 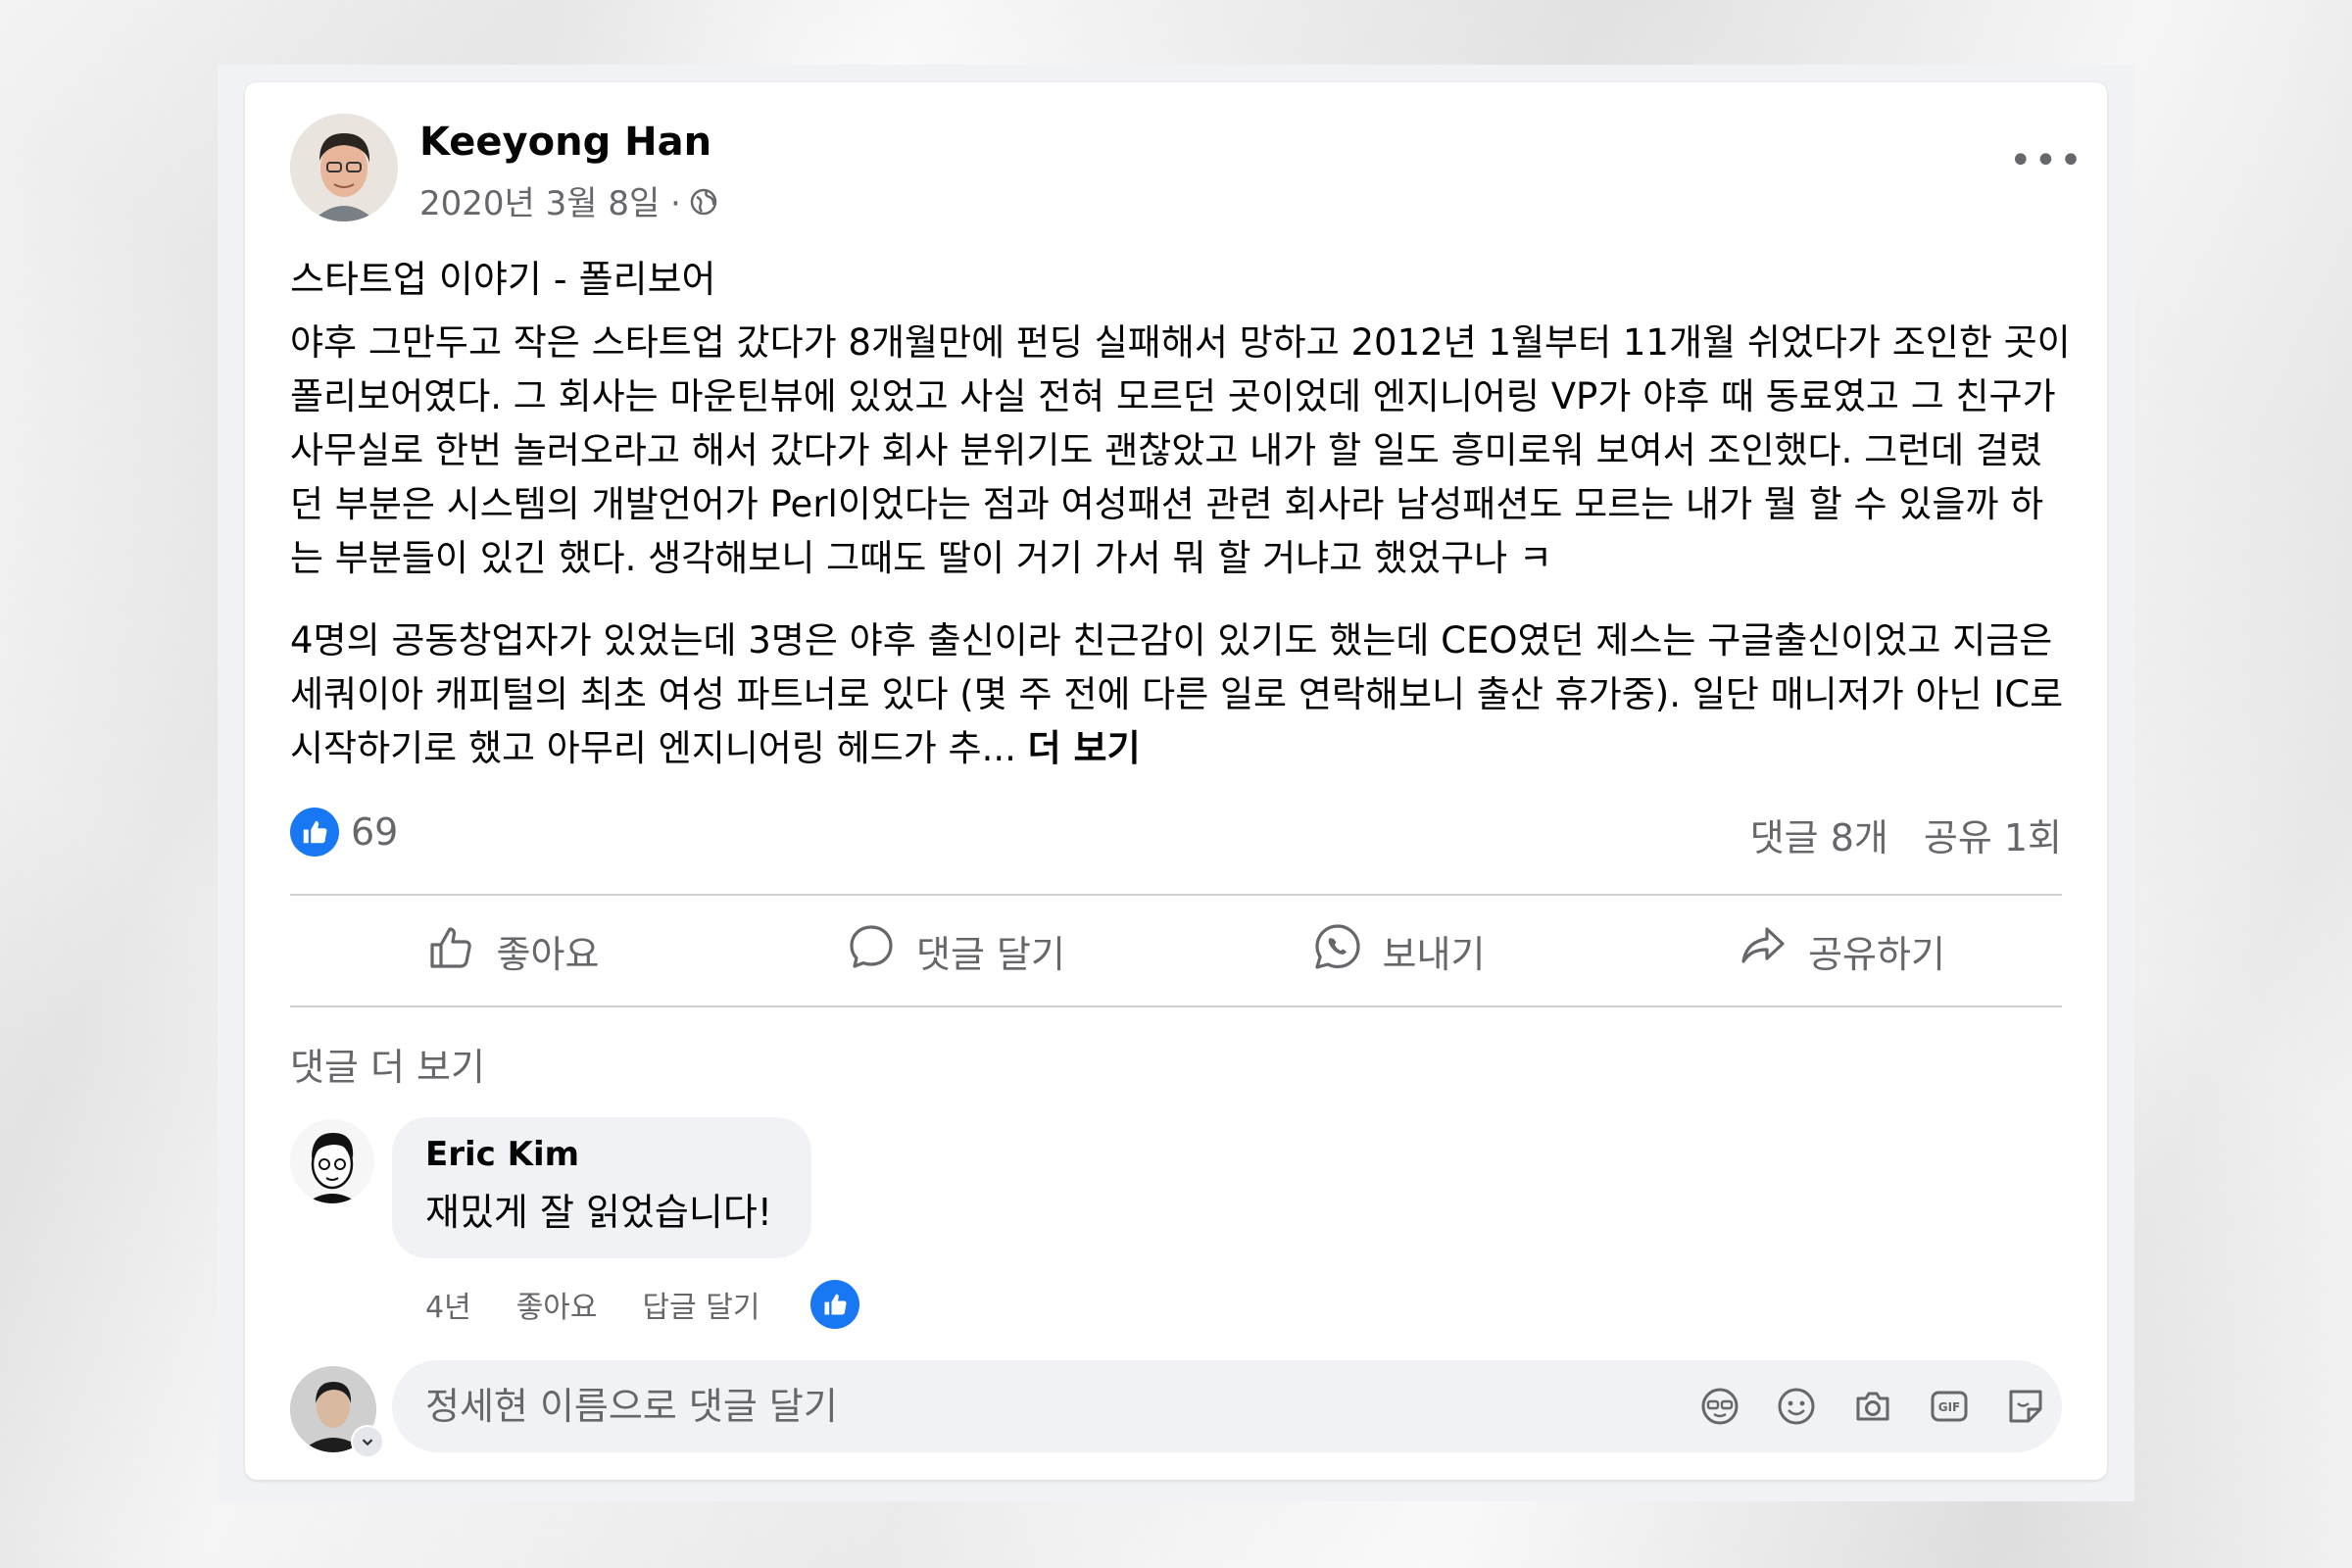 What do you see at coordinates (548, 954) in the screenshot?
I see `like-button-label: 좋아요` at bounding box center [548, 954].